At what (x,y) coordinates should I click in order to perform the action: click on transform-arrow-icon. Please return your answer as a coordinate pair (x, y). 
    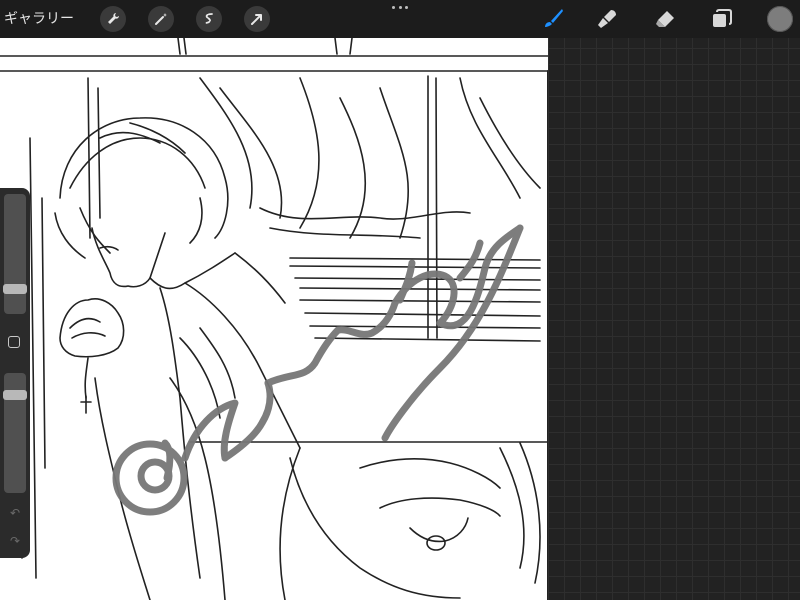
    Looking at the image, I should click on (257, 19).